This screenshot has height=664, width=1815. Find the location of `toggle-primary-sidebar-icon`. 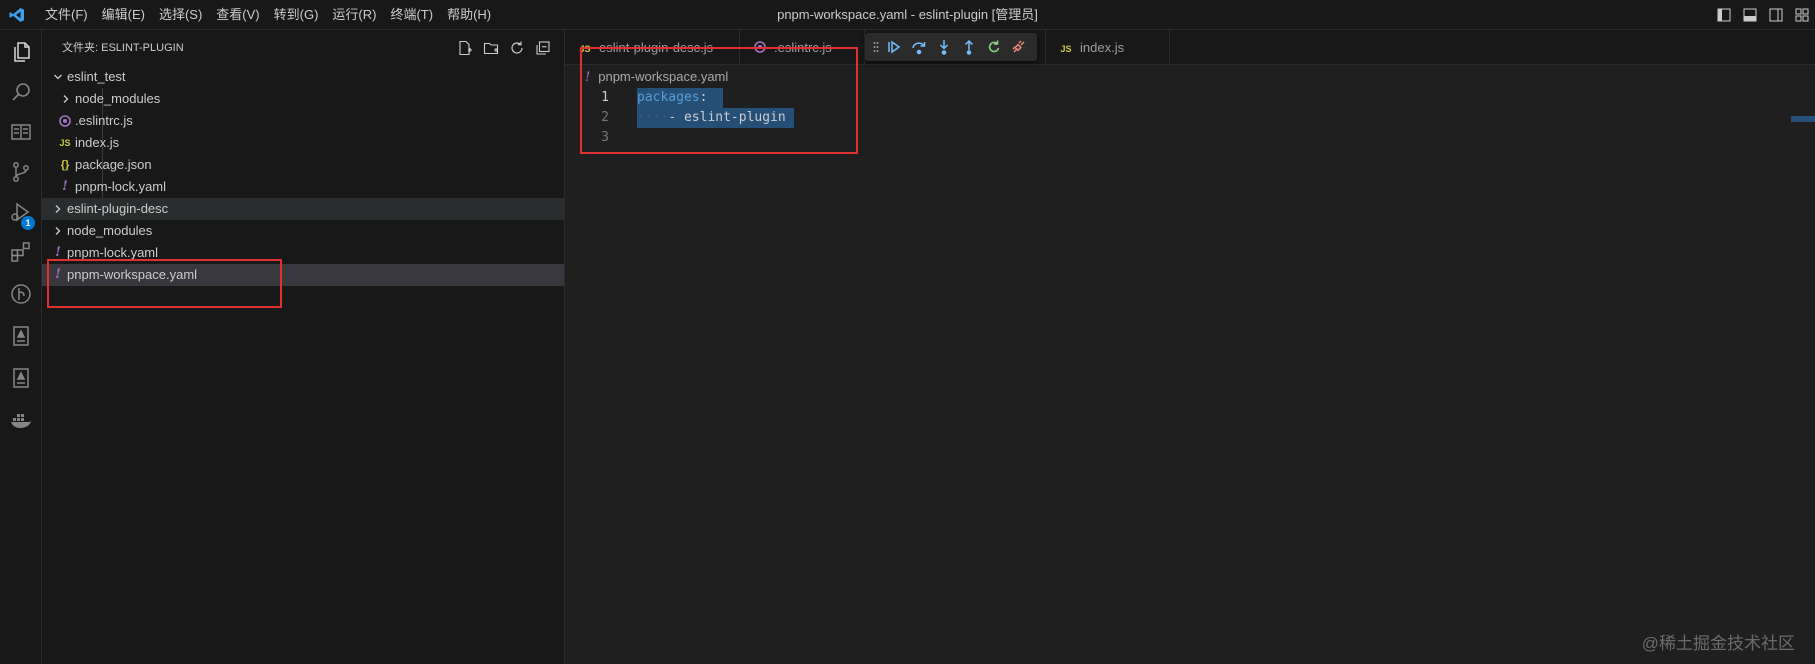

toggle-primary-sidebar-icon is located at coordinates (1724, 15).